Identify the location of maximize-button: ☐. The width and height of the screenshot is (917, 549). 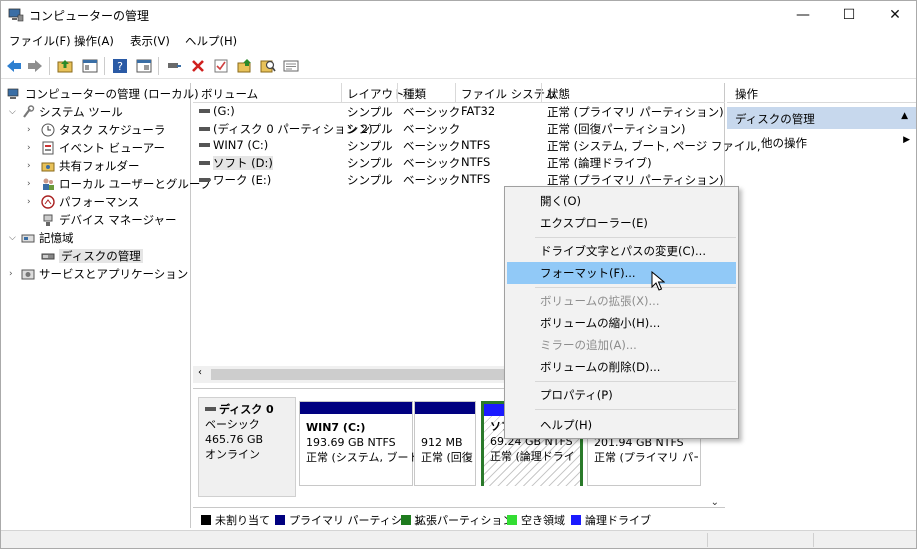
(849, 15).